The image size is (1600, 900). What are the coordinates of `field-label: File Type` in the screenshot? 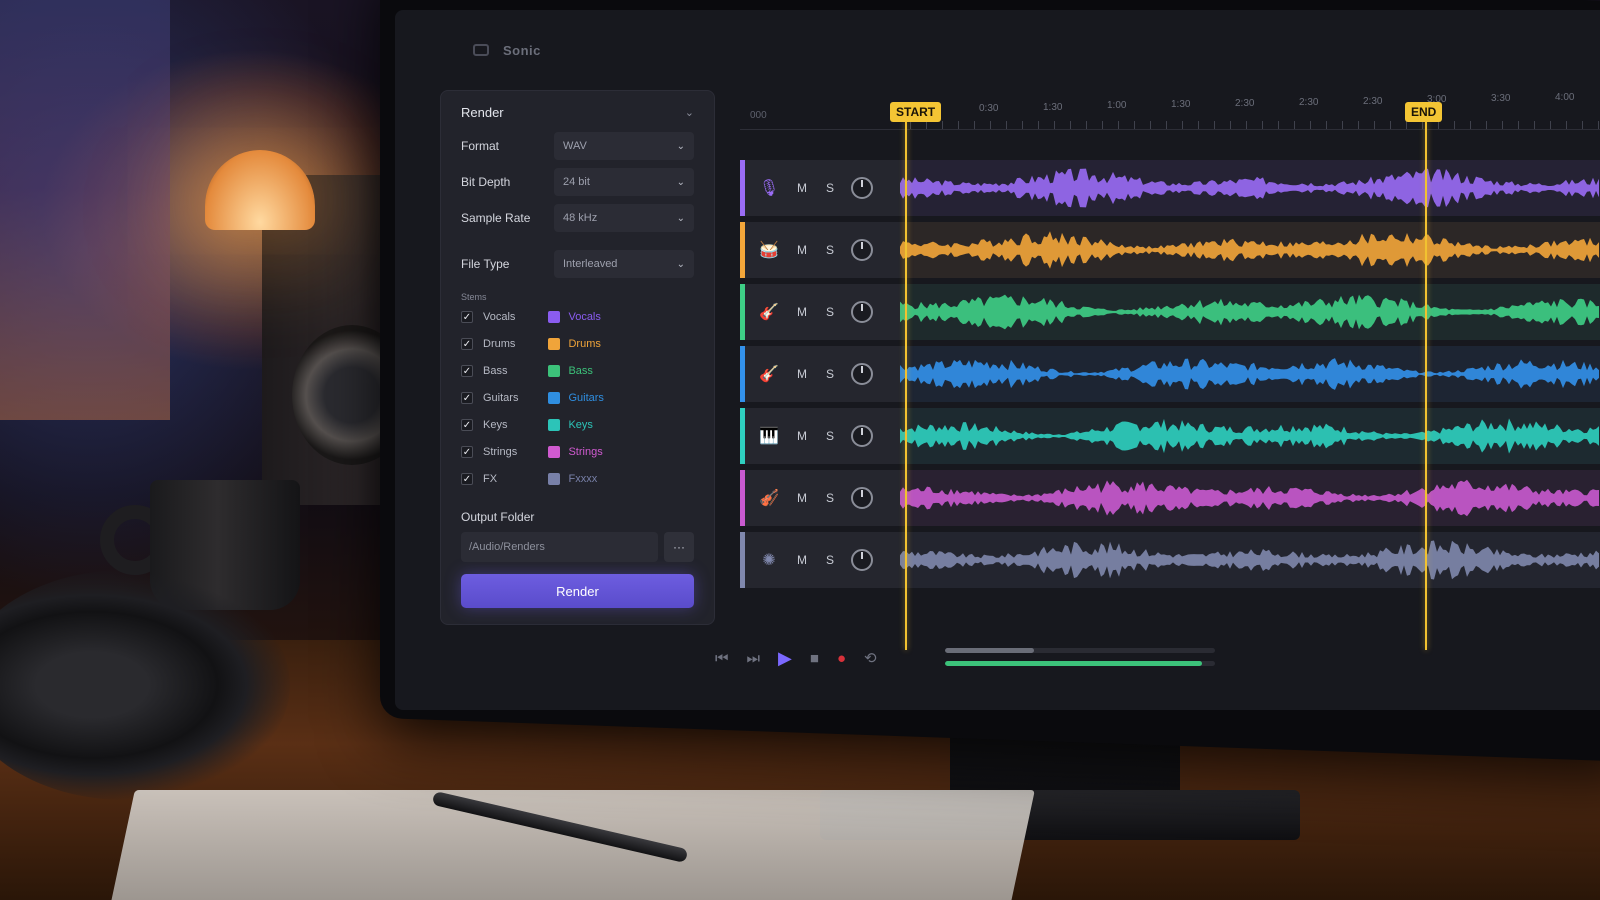 It's located at (485, 264).